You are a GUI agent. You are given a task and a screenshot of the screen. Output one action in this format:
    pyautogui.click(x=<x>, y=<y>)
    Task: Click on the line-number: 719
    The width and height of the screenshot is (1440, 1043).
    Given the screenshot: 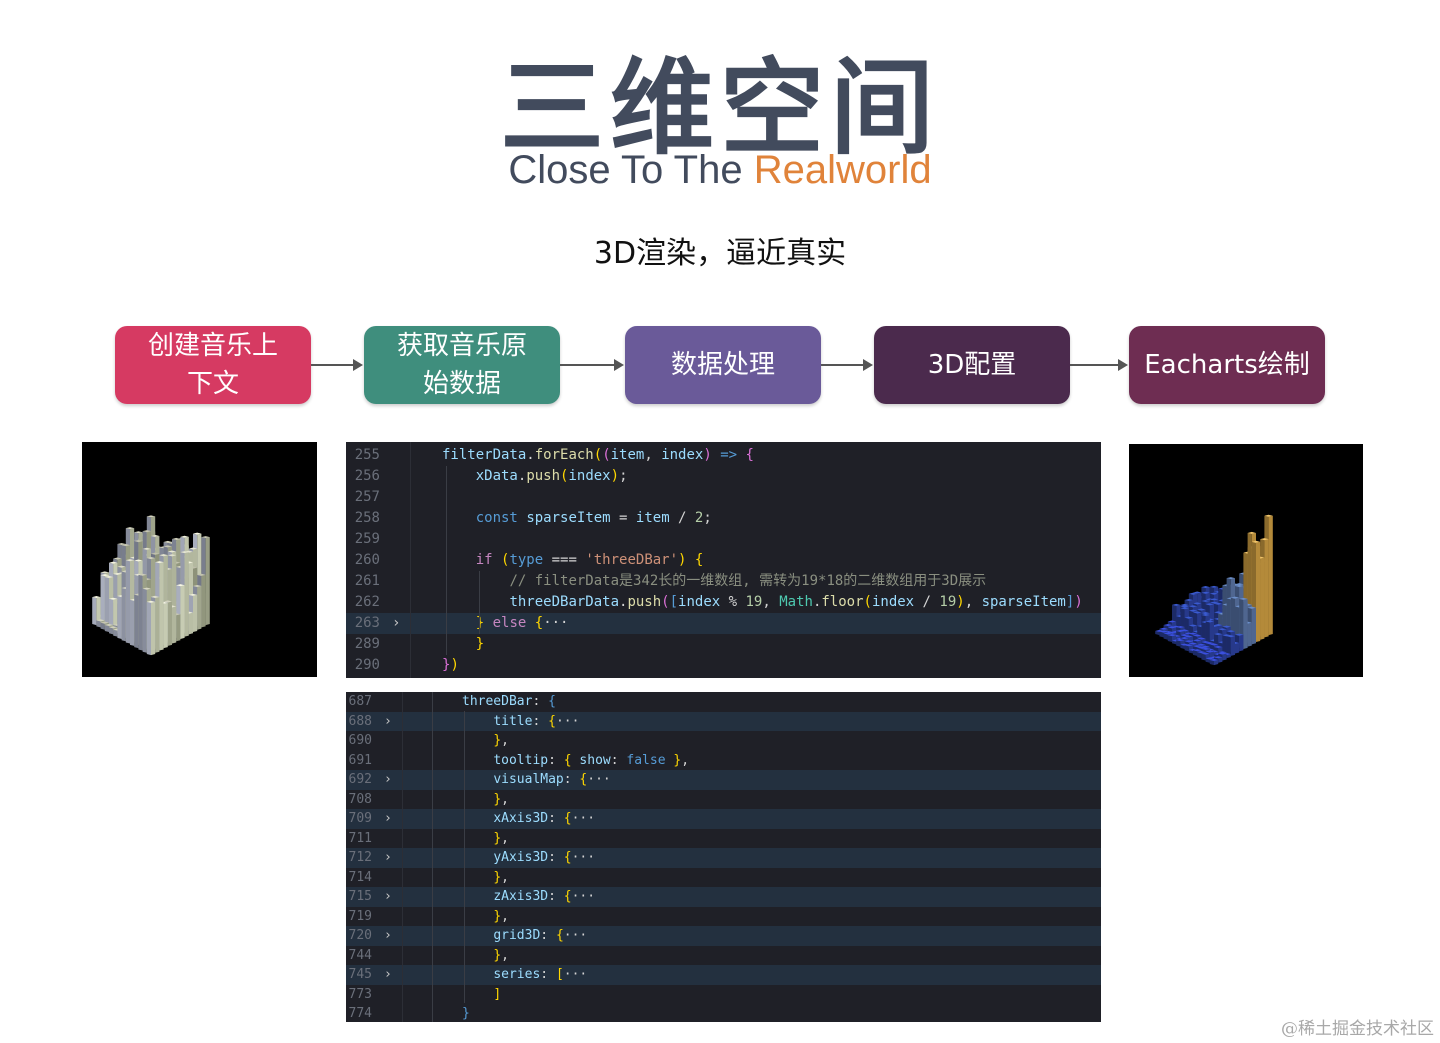 What is the action you would take?
    pyautogui.click(x=360, y=916)
    